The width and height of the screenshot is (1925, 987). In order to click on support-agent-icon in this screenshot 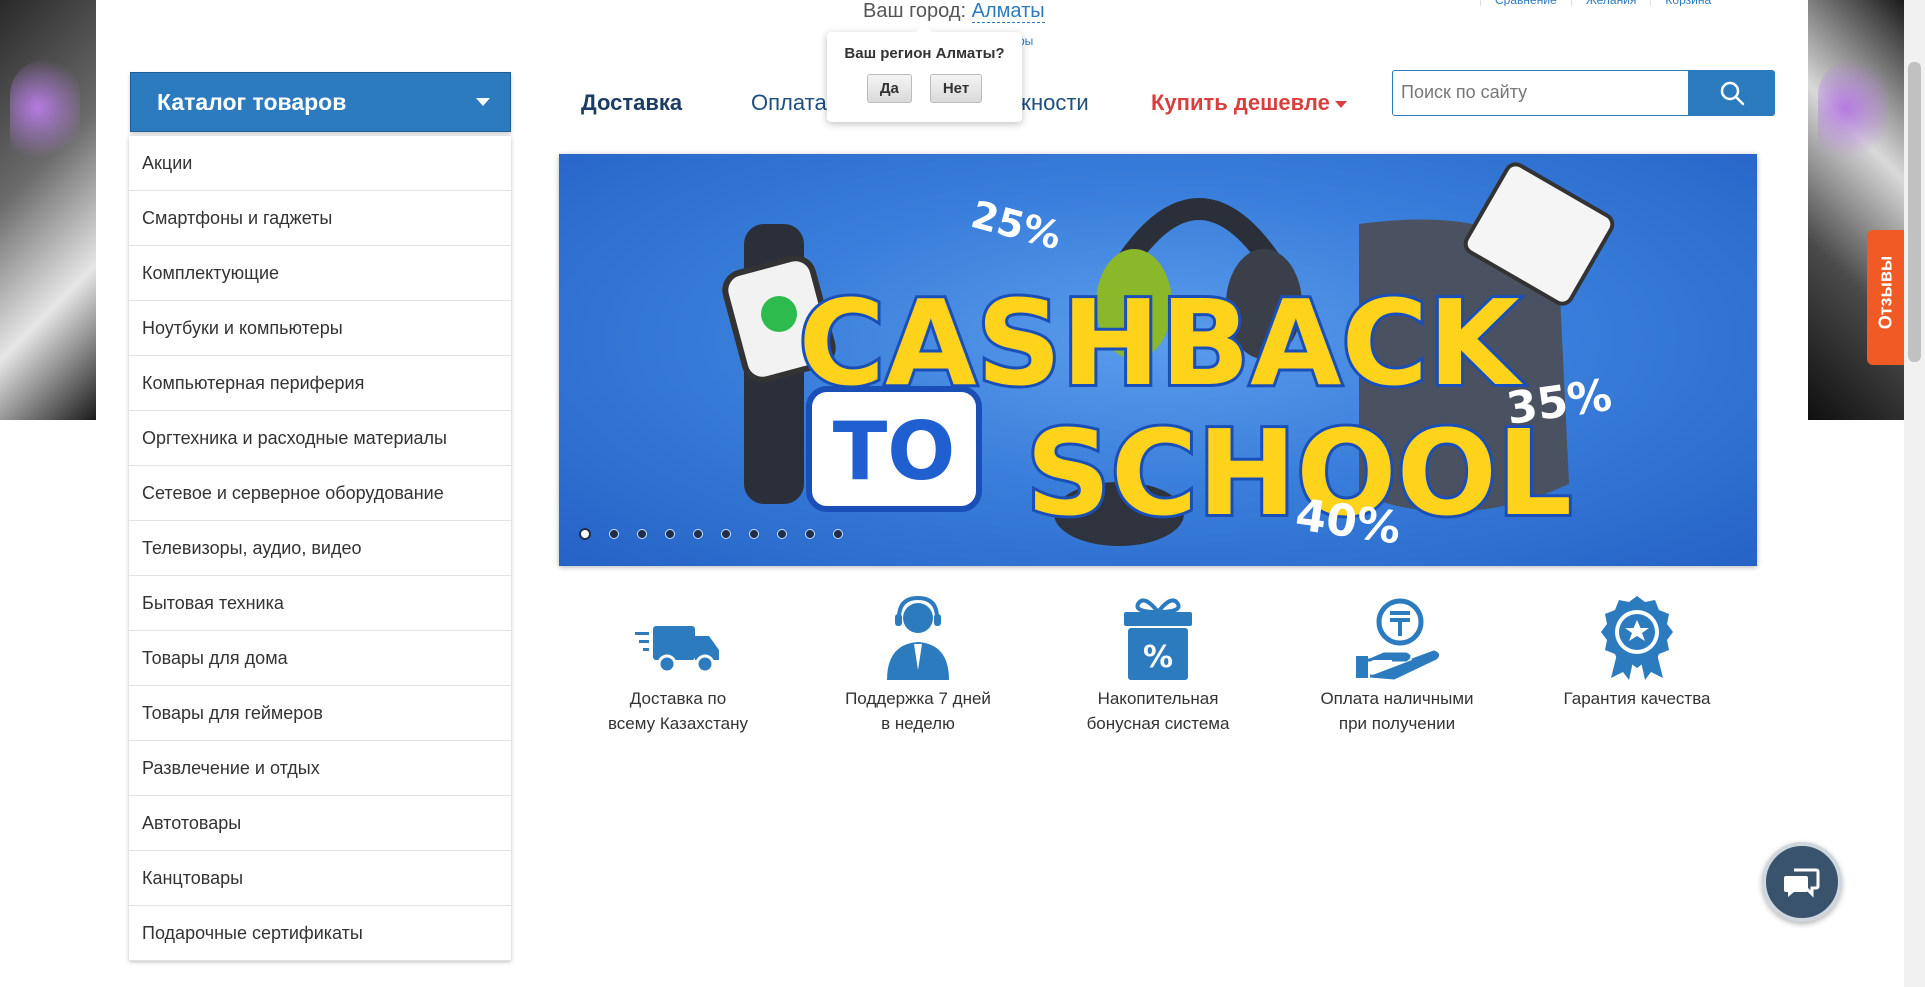, I will do `click(918, 637)`.